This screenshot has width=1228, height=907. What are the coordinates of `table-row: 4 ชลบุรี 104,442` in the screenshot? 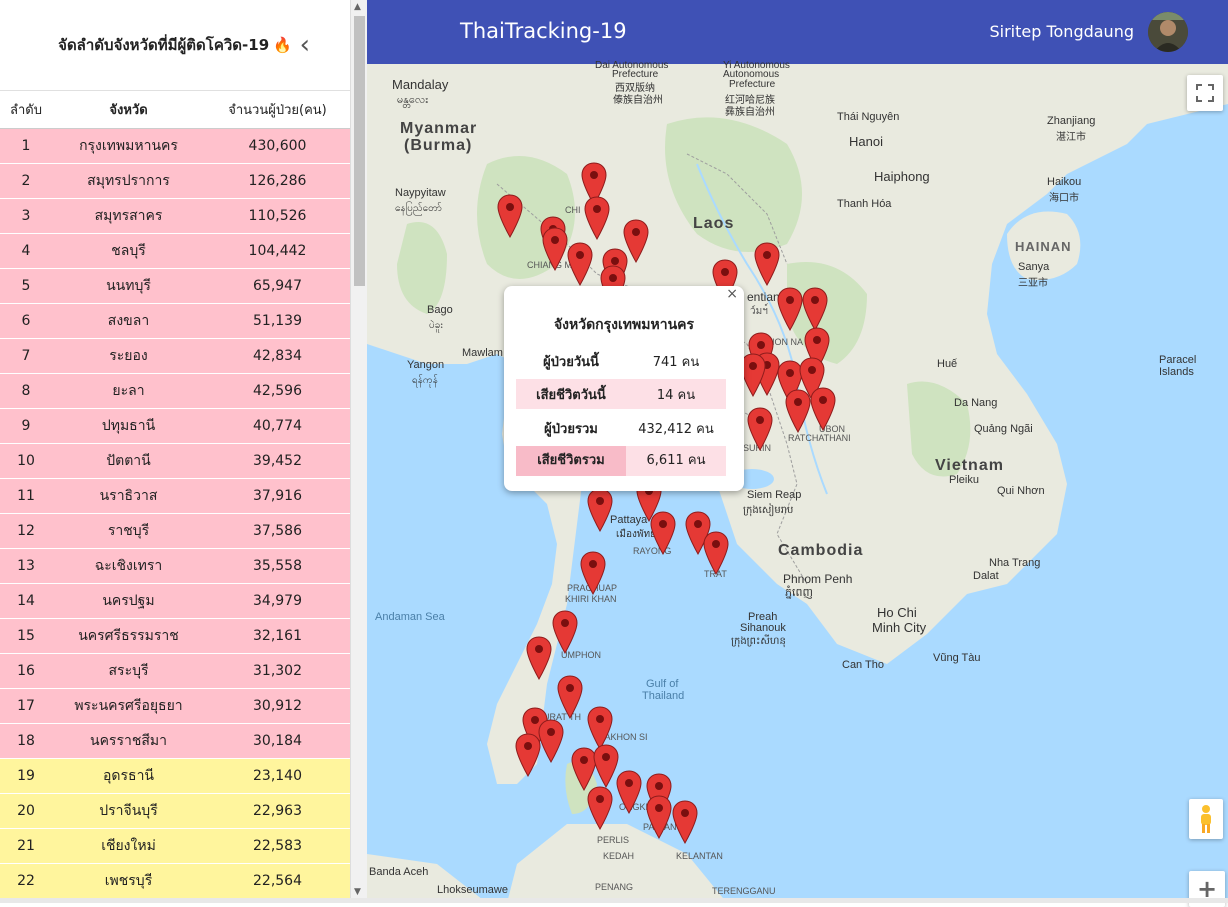 It's located at (175, 251).